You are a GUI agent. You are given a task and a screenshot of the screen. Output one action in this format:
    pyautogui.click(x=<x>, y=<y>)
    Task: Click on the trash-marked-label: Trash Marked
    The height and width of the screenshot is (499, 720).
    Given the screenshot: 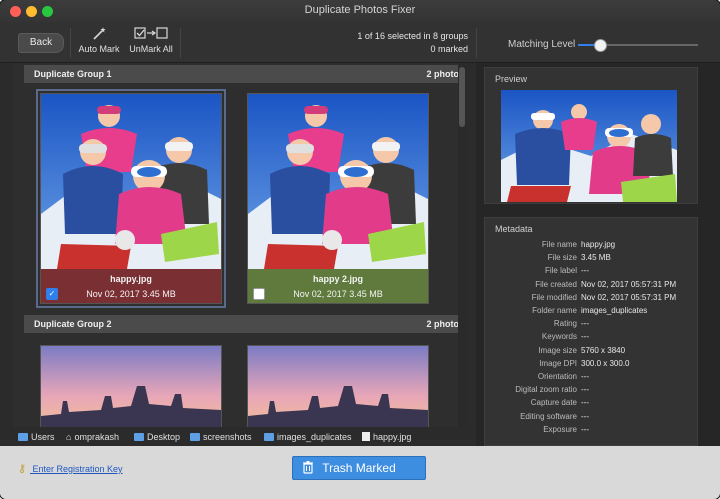 What is the action you would take?
    pyautogui.click(x=359, y=468)
    